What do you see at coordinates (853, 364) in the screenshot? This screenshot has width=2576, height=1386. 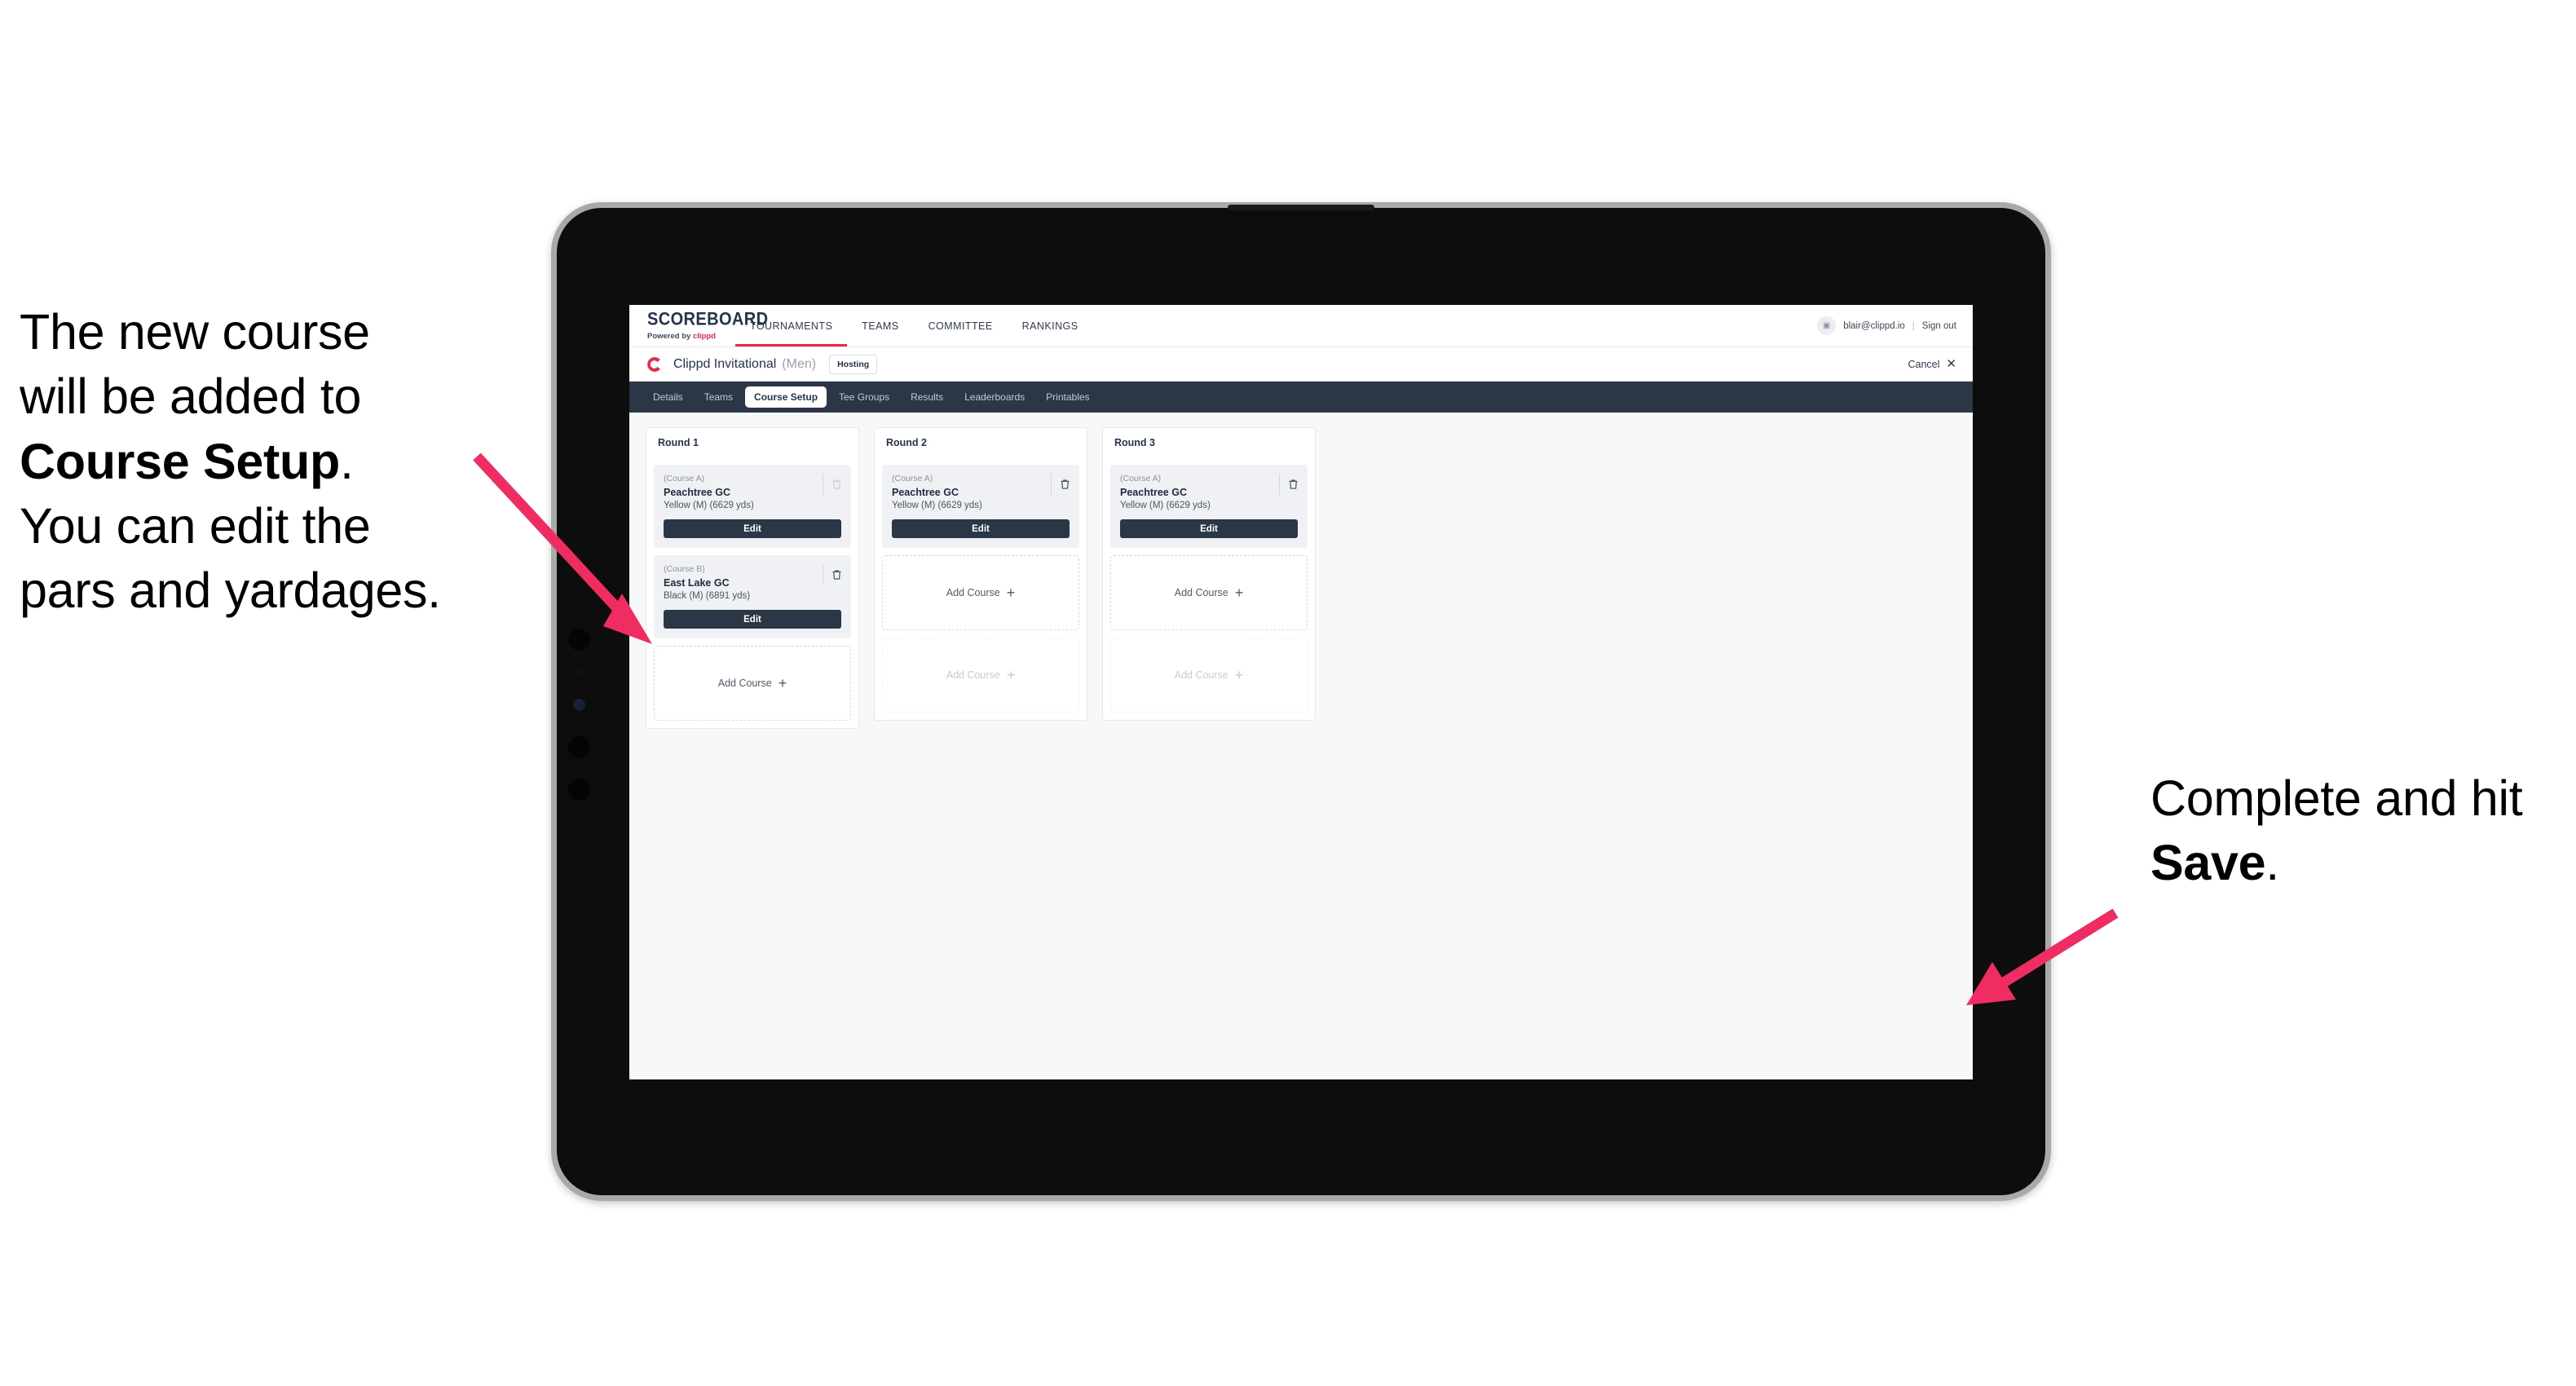 I see `hosting-badge: Hosting` at bounding box center [853, 364].